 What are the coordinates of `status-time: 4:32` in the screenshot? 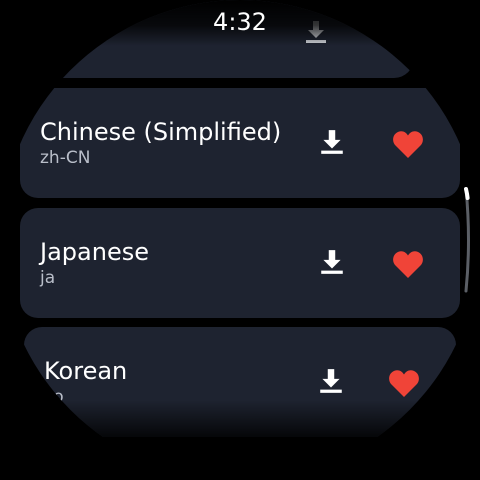 It's located at (240, 22).